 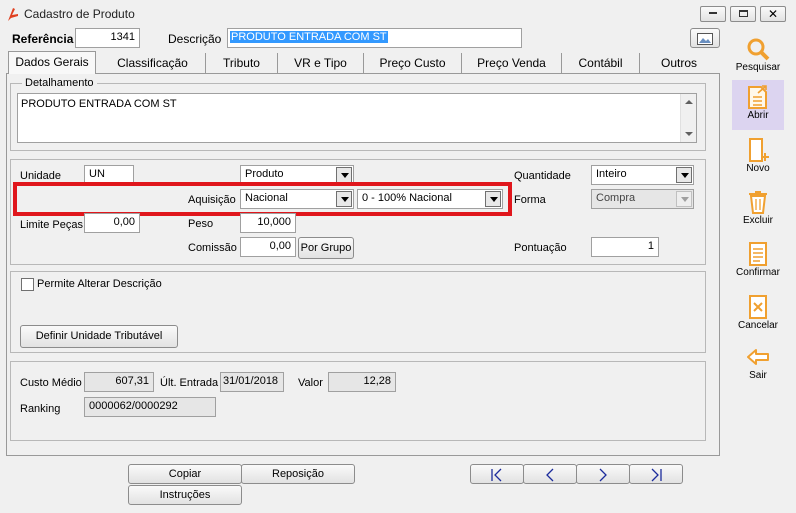 What do you see at coordinates (51, 225) in the screenshot?
I see `limite-label: Limite Peças` at bounding box center [51, 225].